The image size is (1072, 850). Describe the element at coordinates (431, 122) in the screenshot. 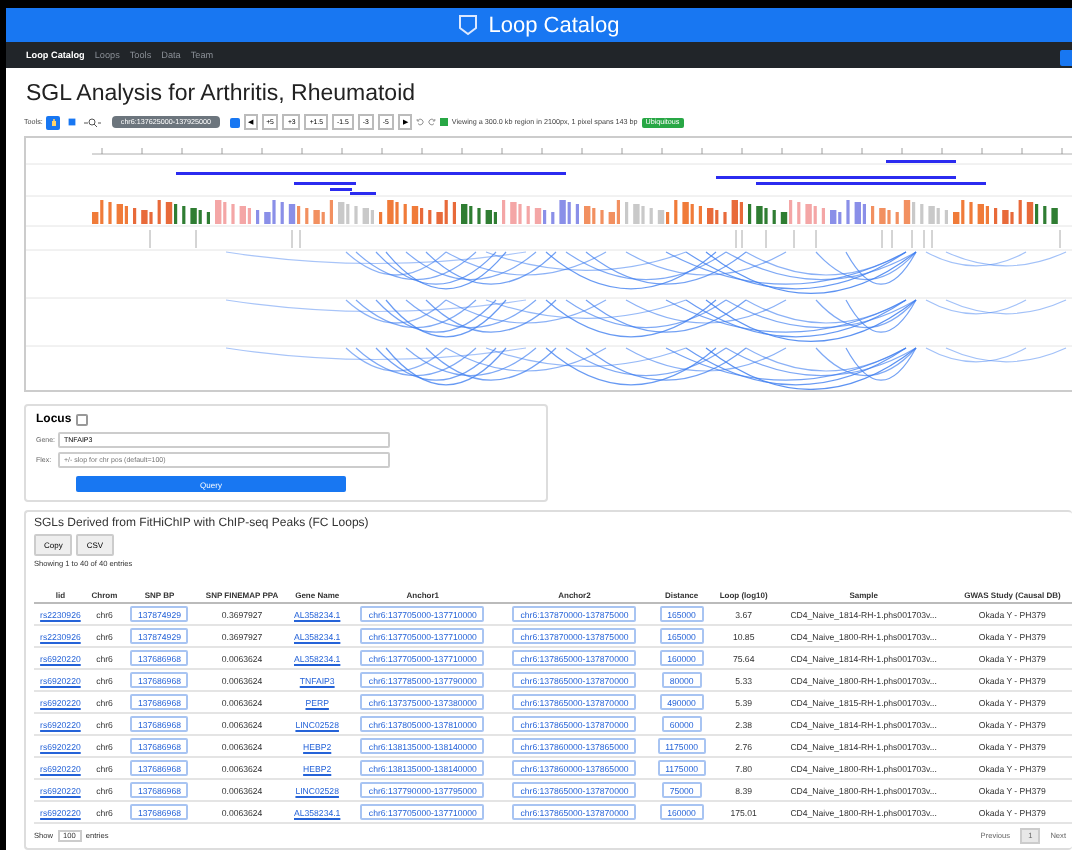

I see `redo-icon` at that location.